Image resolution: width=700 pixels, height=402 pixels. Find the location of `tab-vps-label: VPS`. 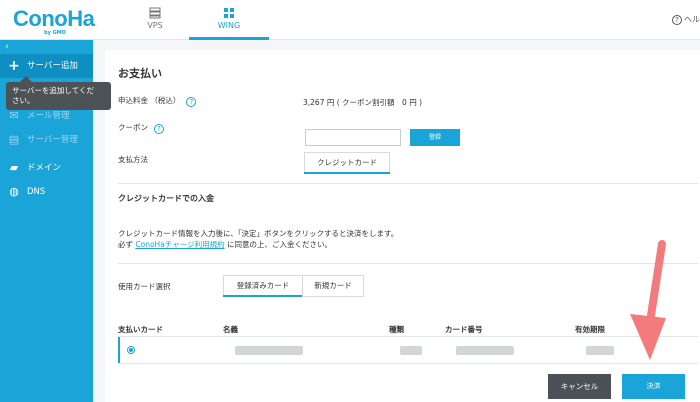

tab-vps-label: VPS is located at coordinates (155, 25).